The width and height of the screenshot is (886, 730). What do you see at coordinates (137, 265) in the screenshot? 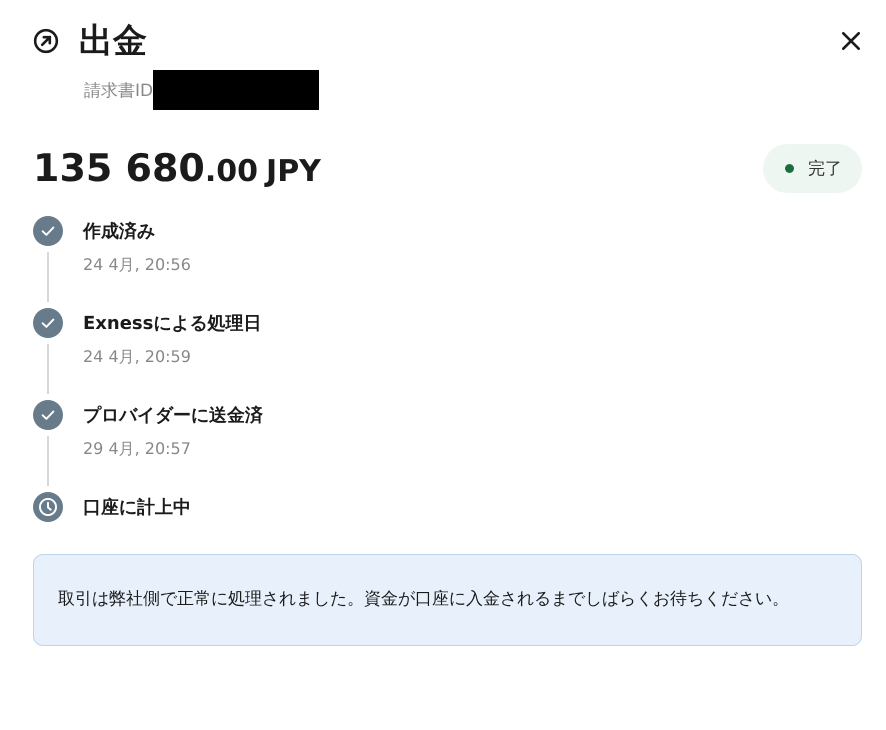
I see `step-time: 24 4月, 20:56` at bounding box center [137, 265].